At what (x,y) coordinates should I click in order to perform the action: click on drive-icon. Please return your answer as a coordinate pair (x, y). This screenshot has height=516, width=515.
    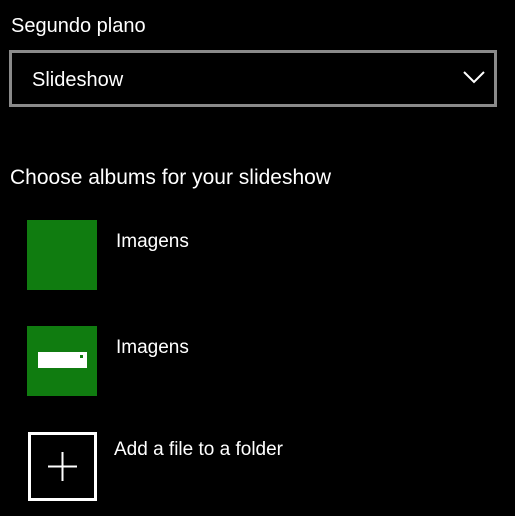
    Looking at the image, I should click on (62, 360).